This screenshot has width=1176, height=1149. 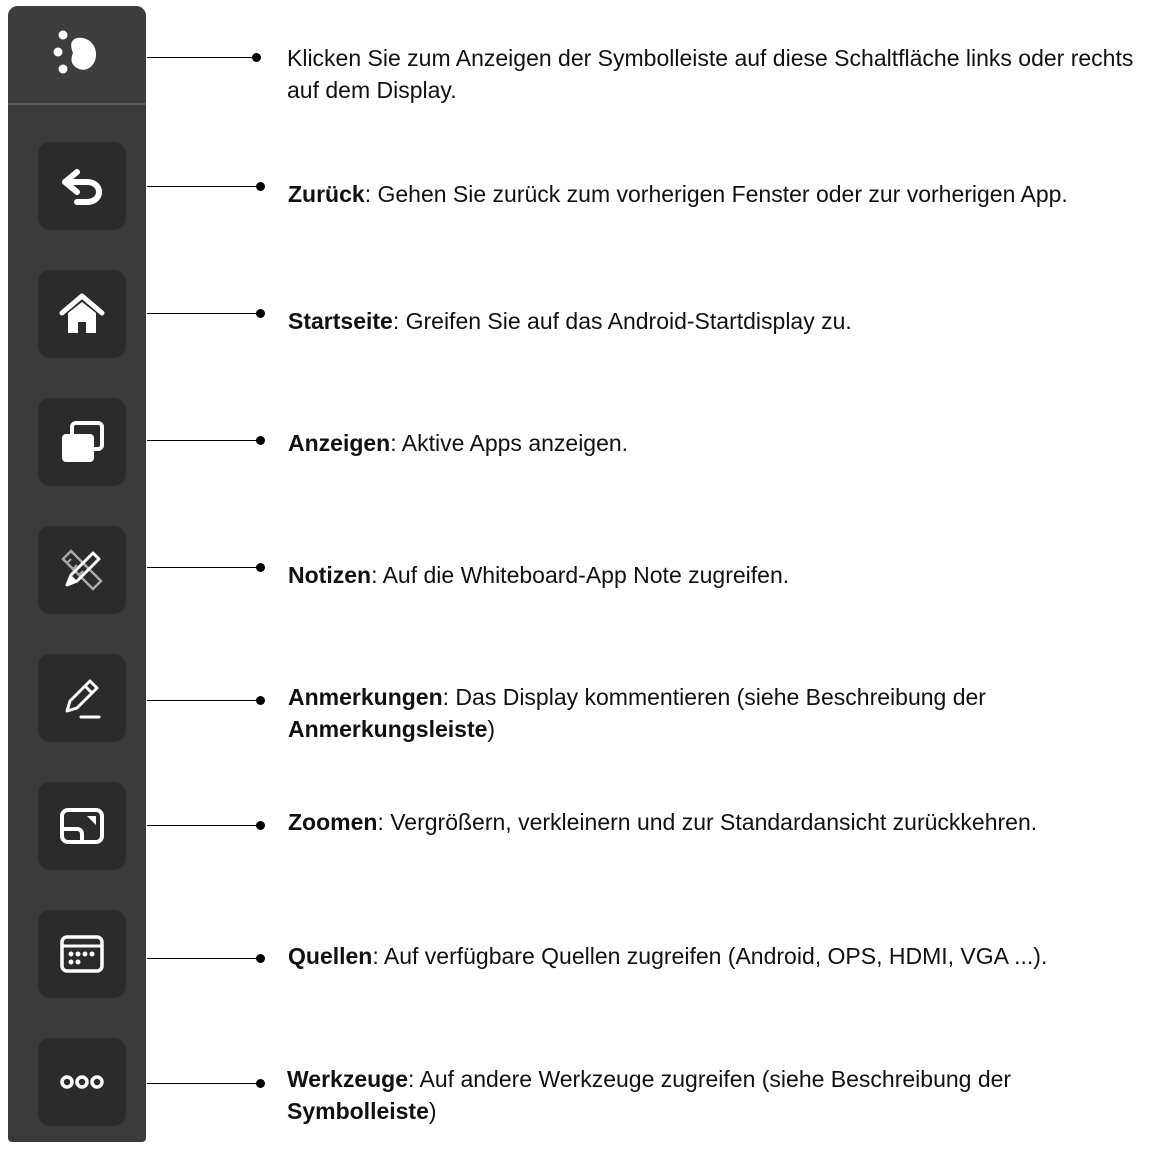 I want to click on term-label: Startseite, so click(x=340, y=321).